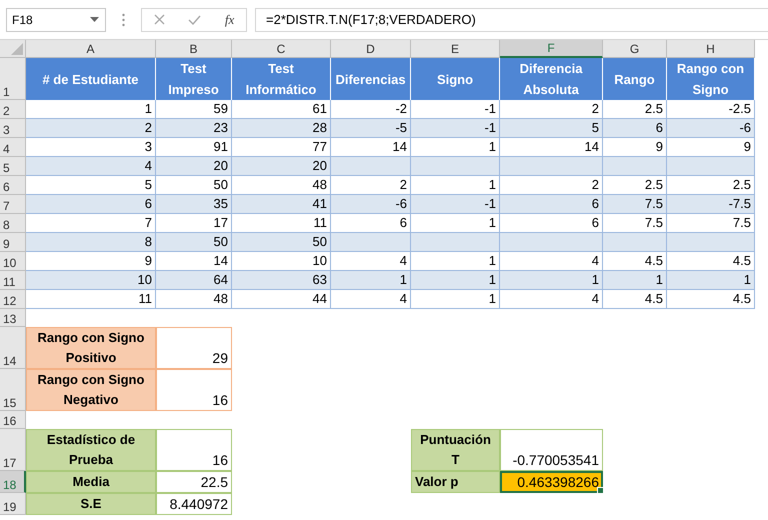 Image resolution: width=768 pixels, height=520 pixels. Describe the element at coordinates (194, 166) in the screenshot. I see `table-cell: 20` at that location.